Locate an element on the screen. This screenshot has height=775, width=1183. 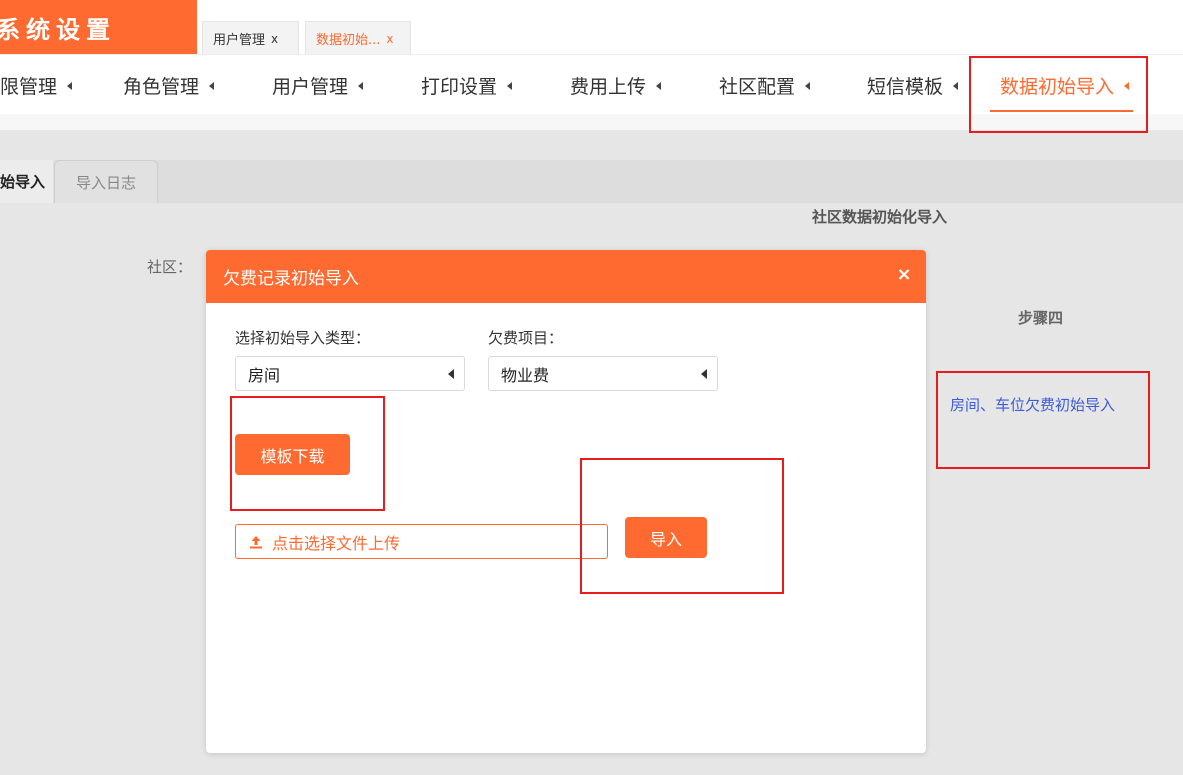
menu-item-label: 限管理 is located at coordinates (29, 86).